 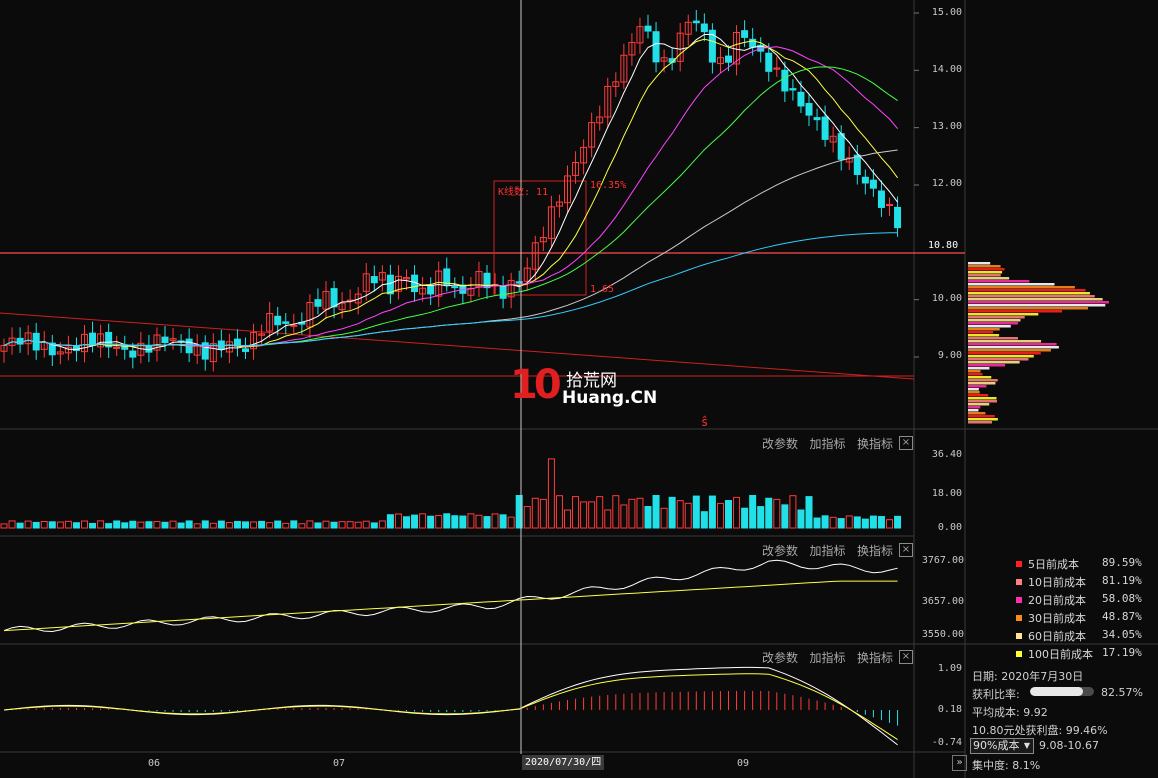 I want to click on index-series, so click(x=450, y=596).